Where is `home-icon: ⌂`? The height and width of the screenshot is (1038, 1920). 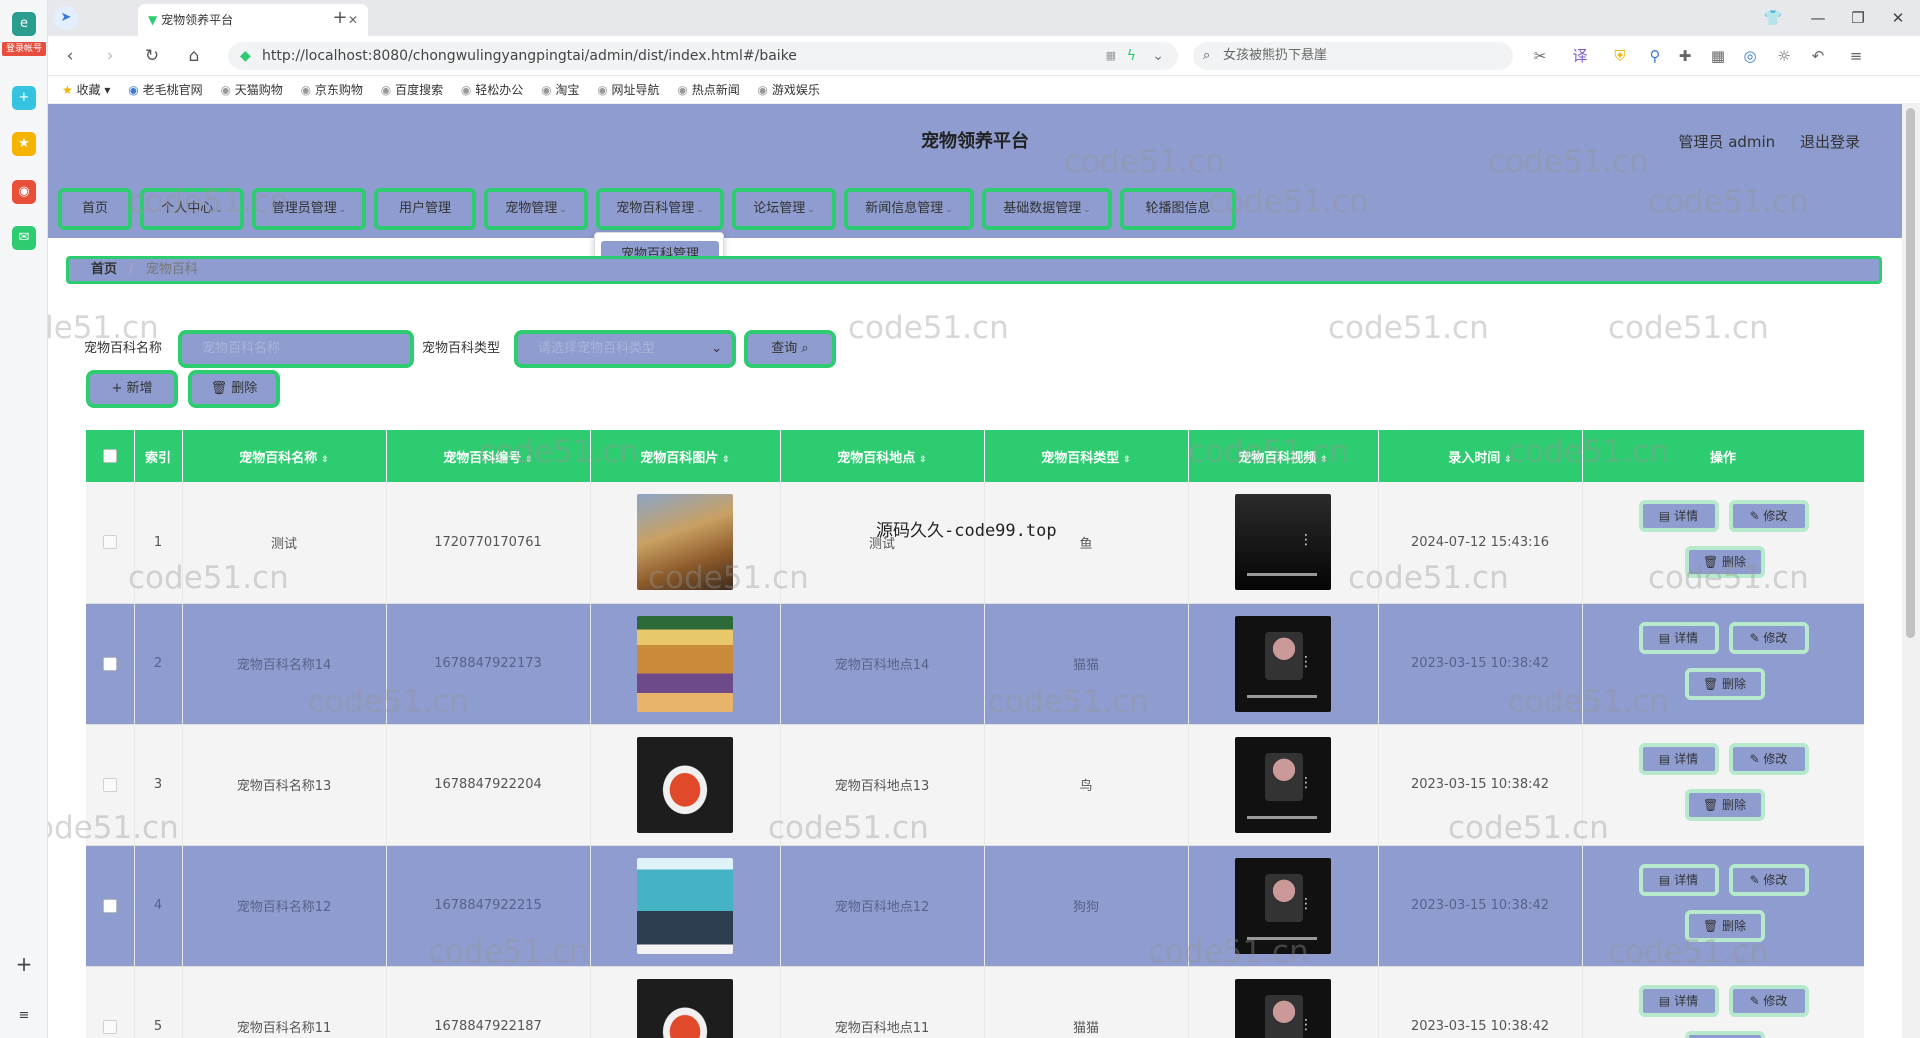 home-icon: ⌂ is located at coordinates (194, 56).